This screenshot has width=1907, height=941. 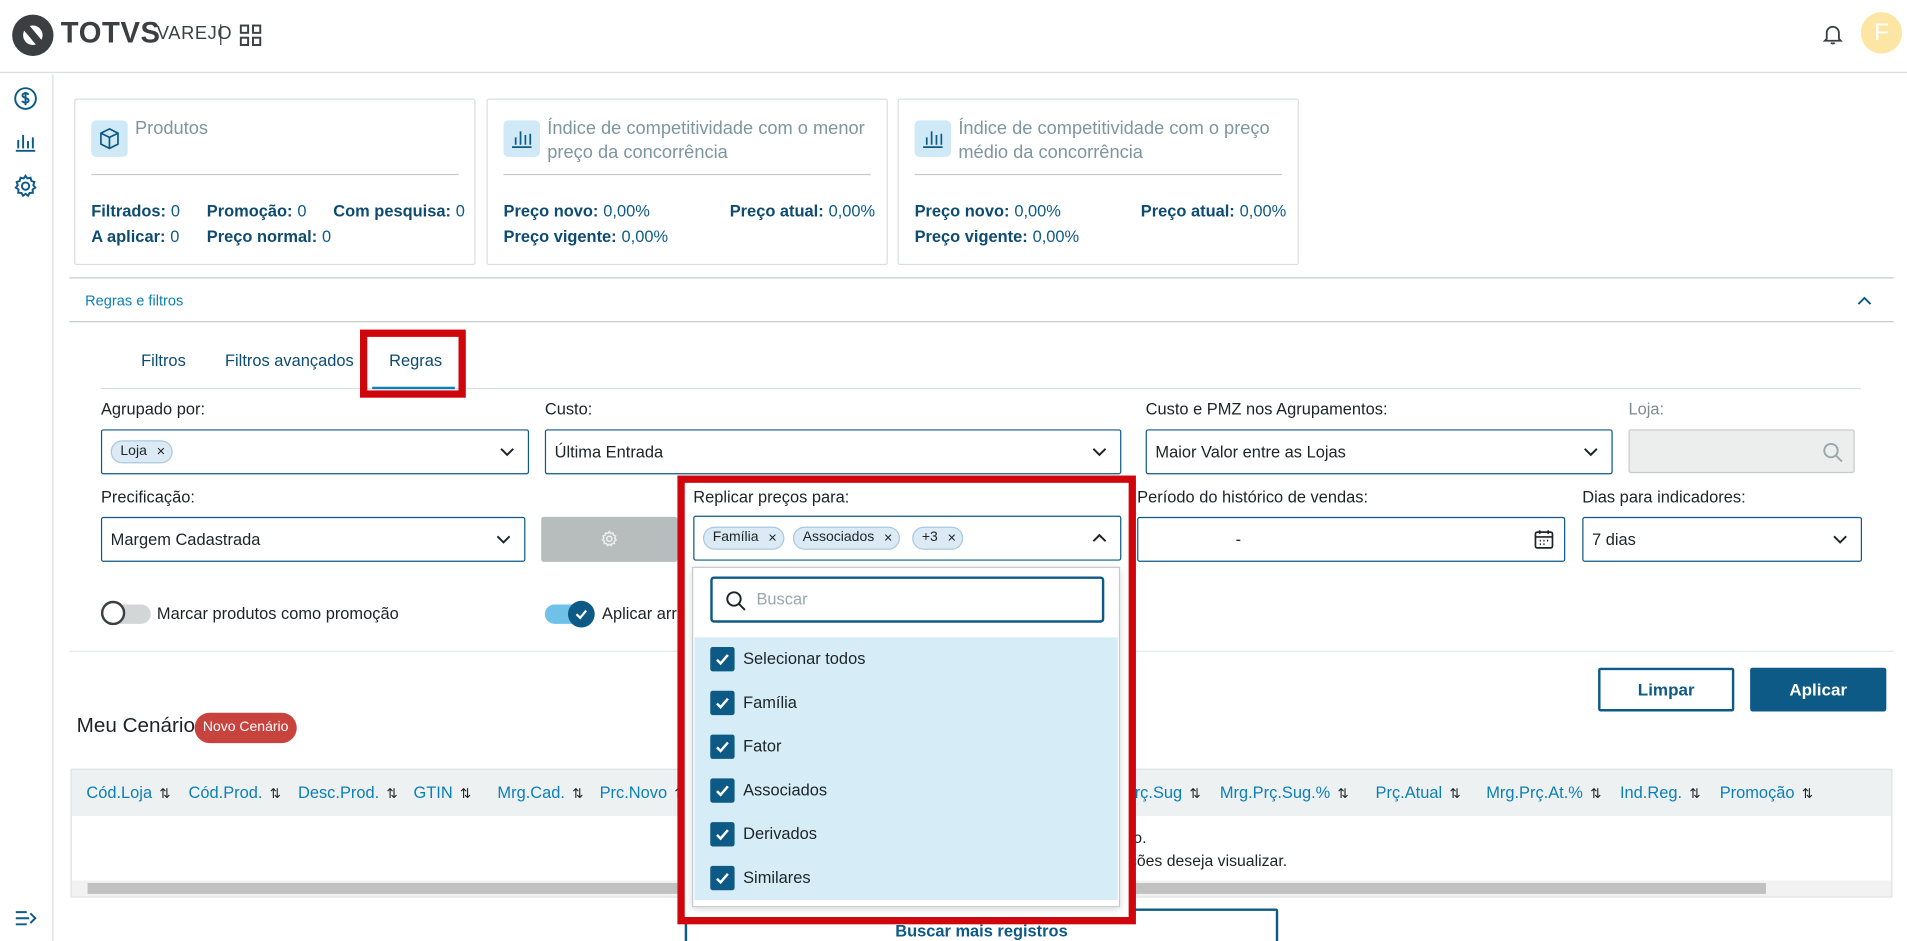 What do you see at coordinates (171, 128) in the screenshot?
I see `card-title: Produtos` at bounding box center [171, 128].